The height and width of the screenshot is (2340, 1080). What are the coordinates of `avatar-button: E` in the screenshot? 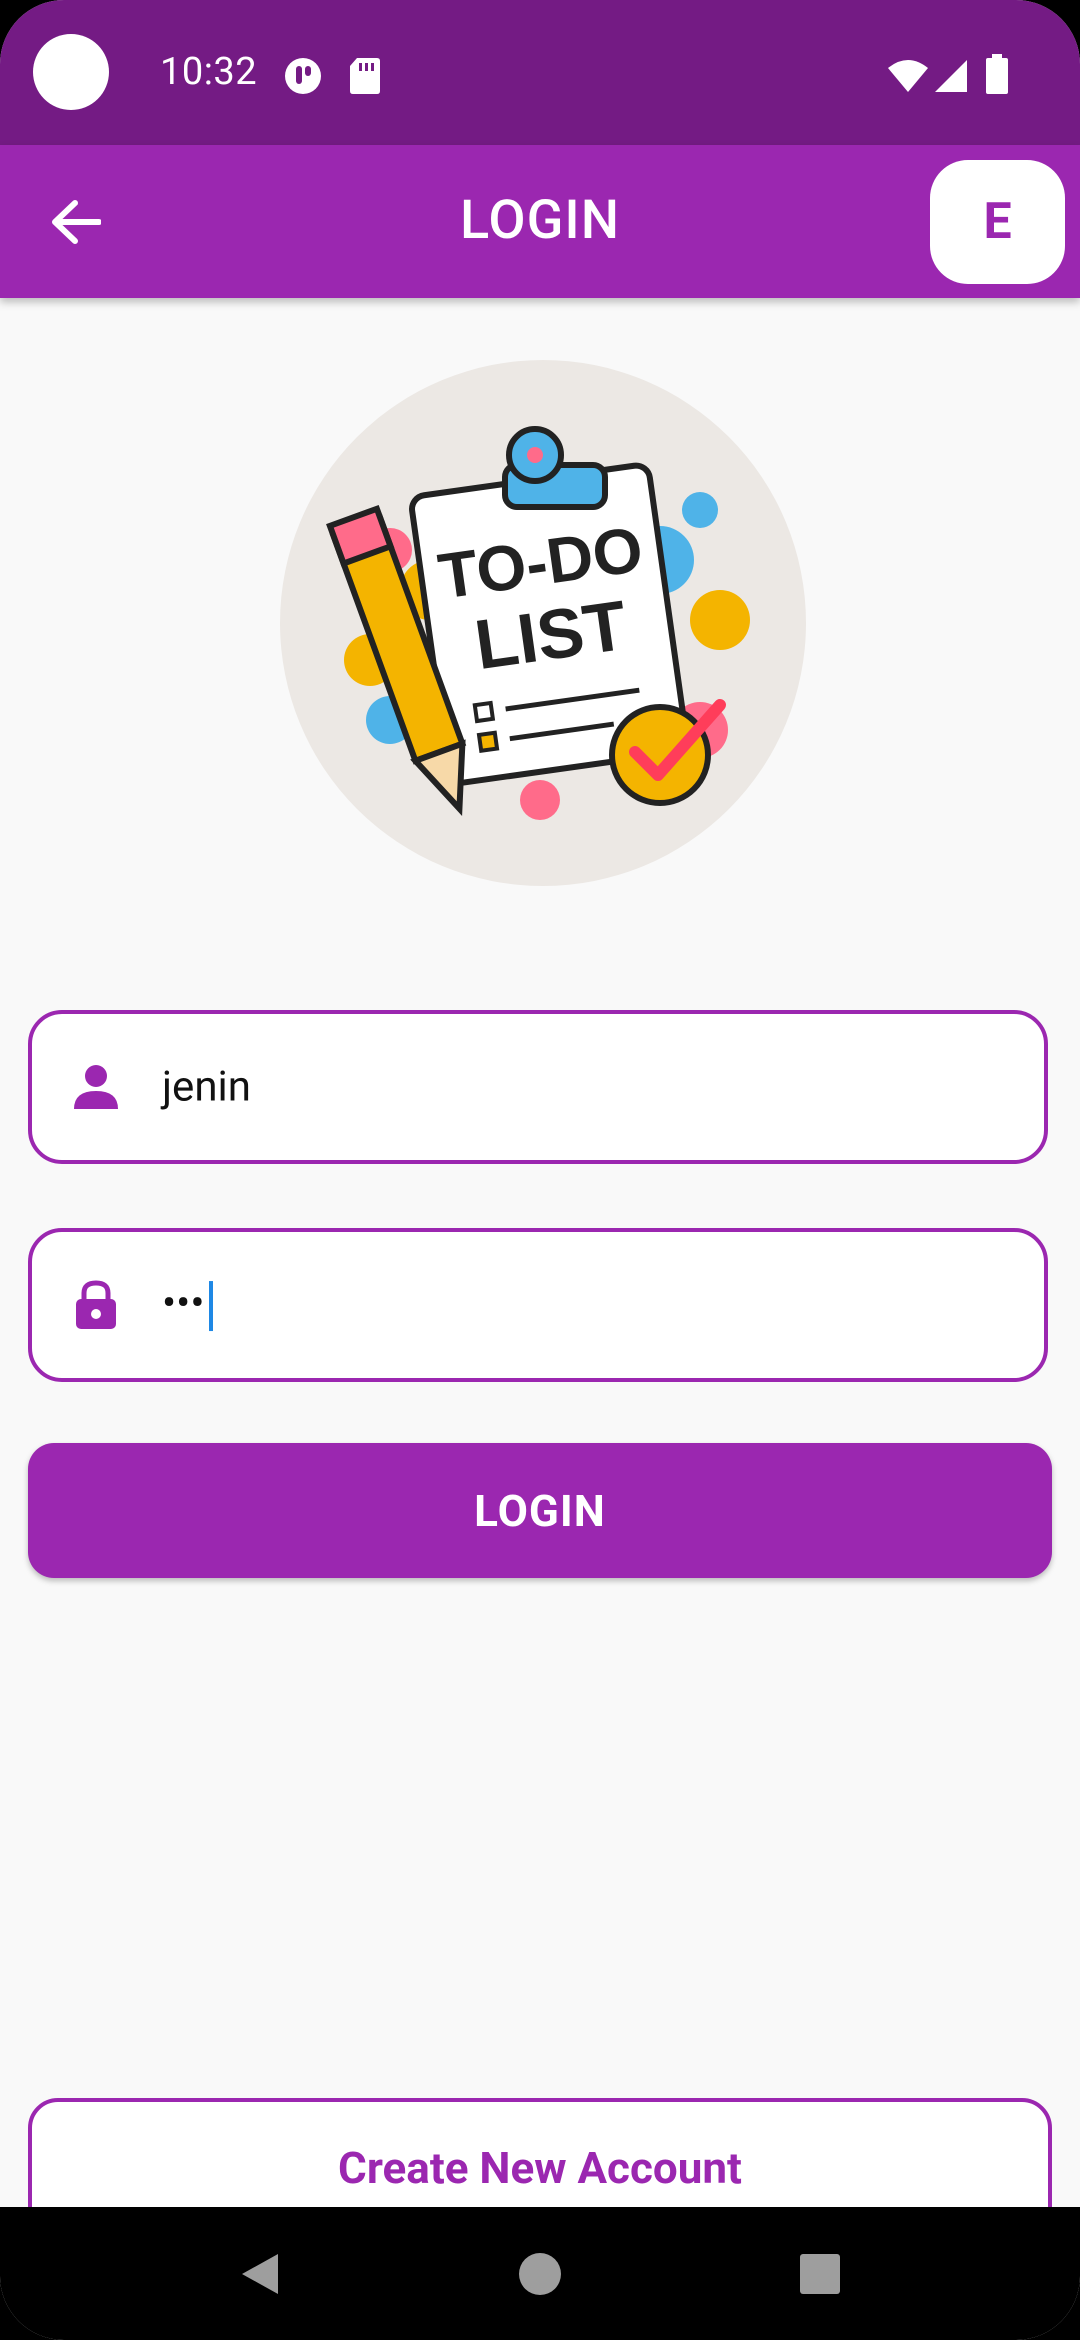 It's located at (997, 222).